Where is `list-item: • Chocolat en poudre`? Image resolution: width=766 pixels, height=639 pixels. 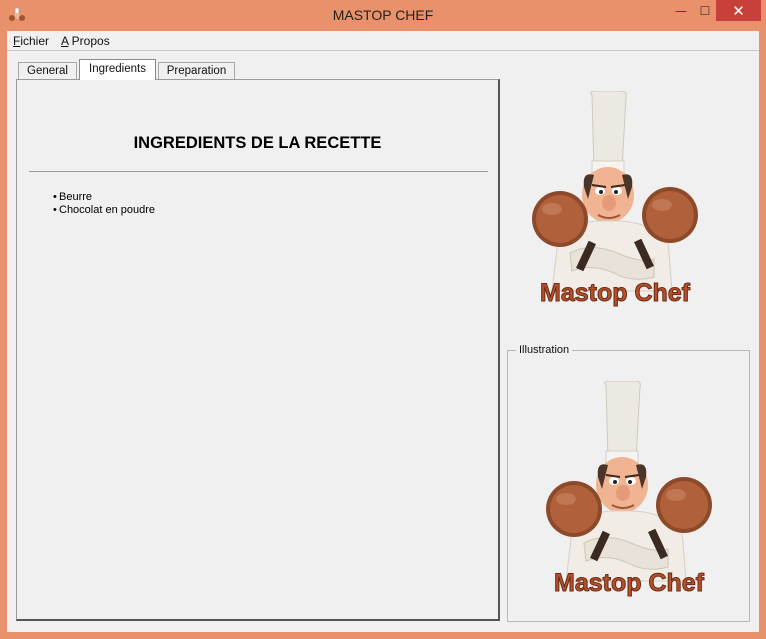 list-item: • Chocolat en poudre is located at coordinates (104, 210).